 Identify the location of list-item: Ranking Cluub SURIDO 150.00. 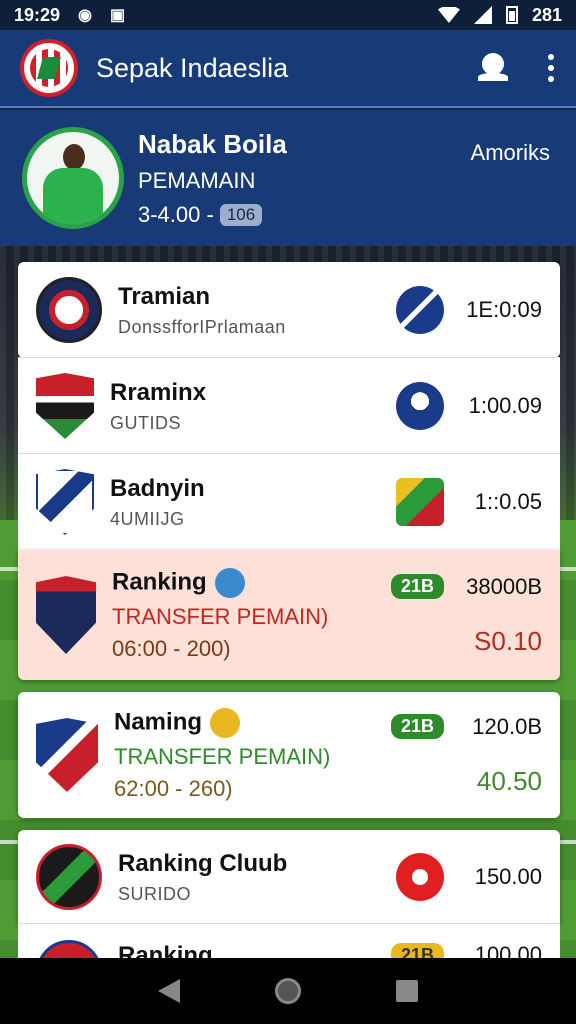
(289, 877).